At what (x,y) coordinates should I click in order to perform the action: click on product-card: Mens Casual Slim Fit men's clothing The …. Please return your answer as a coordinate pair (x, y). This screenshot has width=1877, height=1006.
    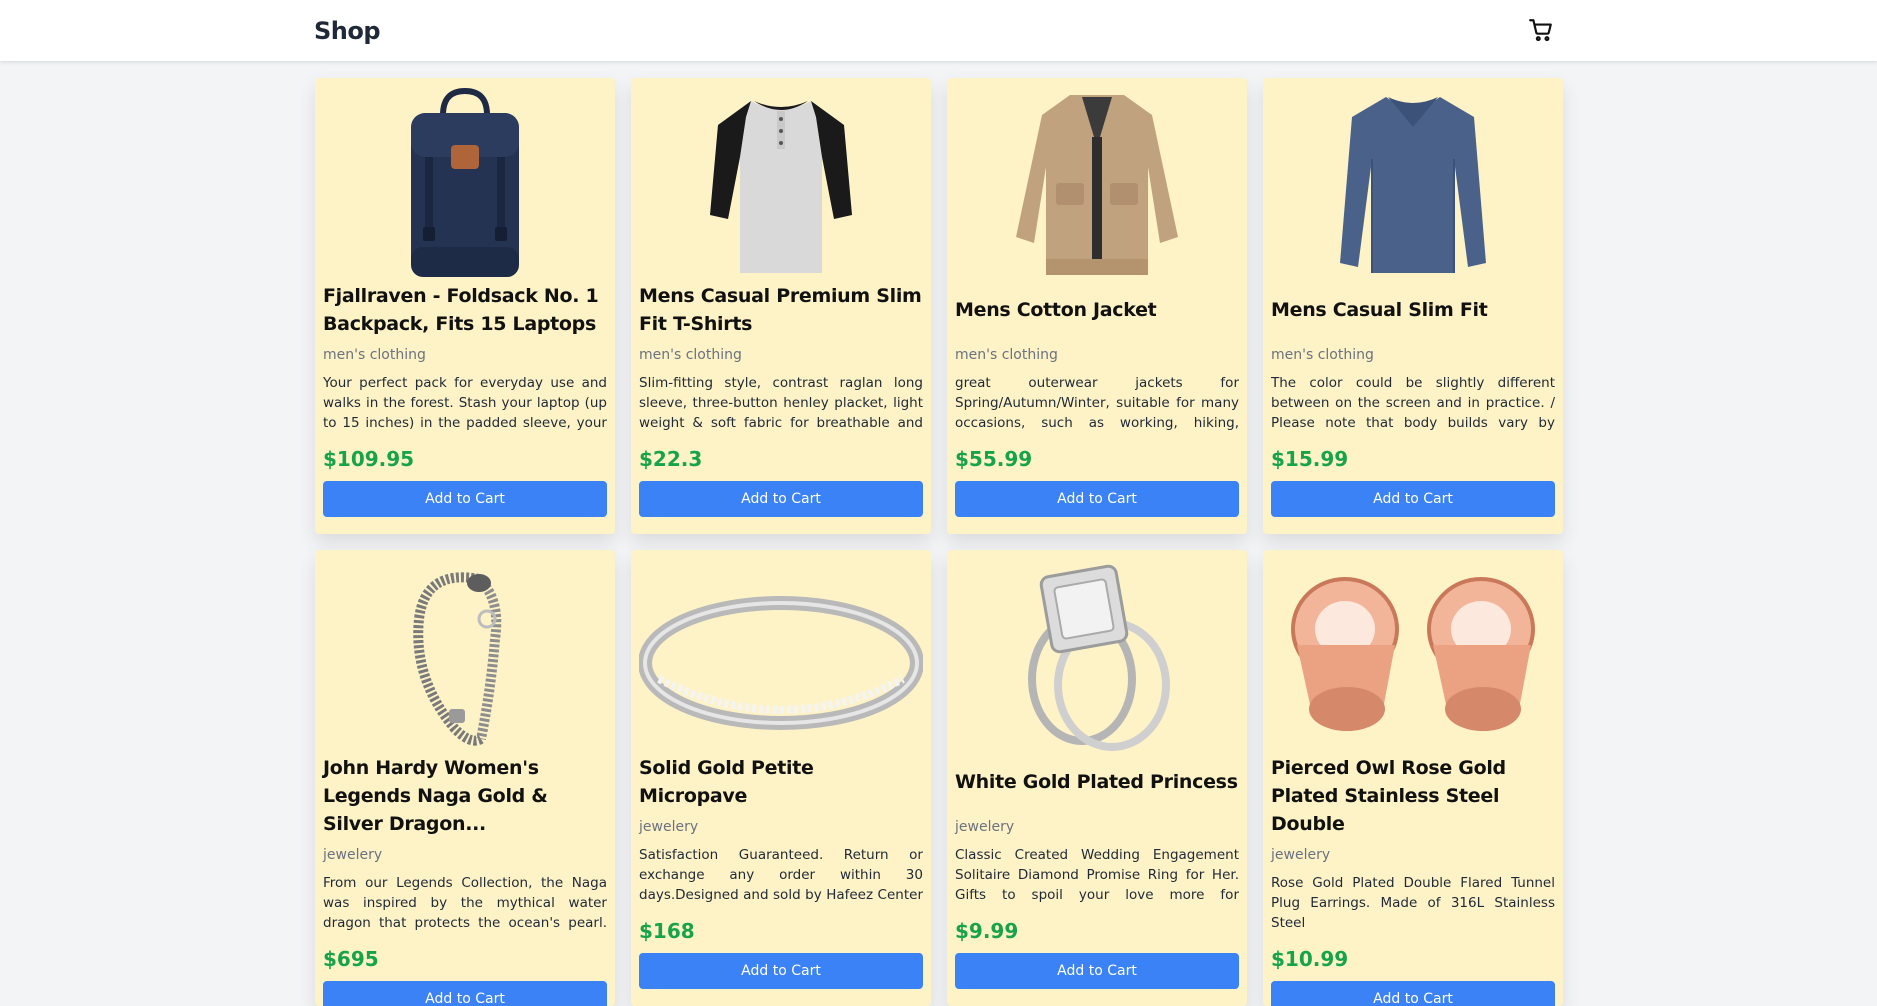
    Looking at the image, I should click on (1413, 306).